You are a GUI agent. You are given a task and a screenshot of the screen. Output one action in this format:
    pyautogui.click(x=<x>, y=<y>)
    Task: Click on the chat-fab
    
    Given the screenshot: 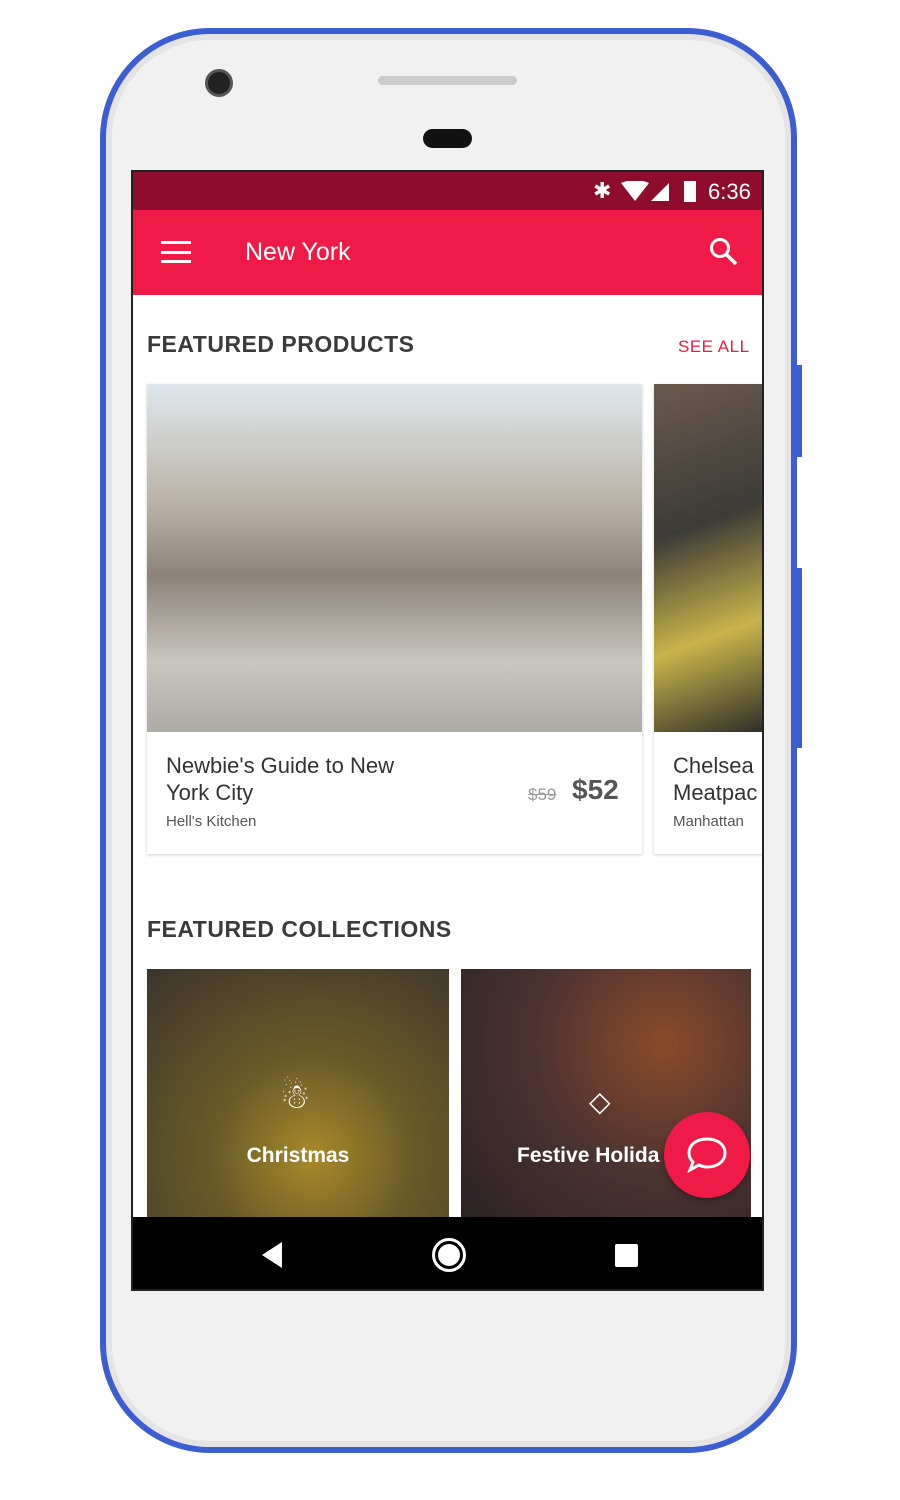 What is the action you would take?
    pyautogui.click(x=707, y=1155)
    